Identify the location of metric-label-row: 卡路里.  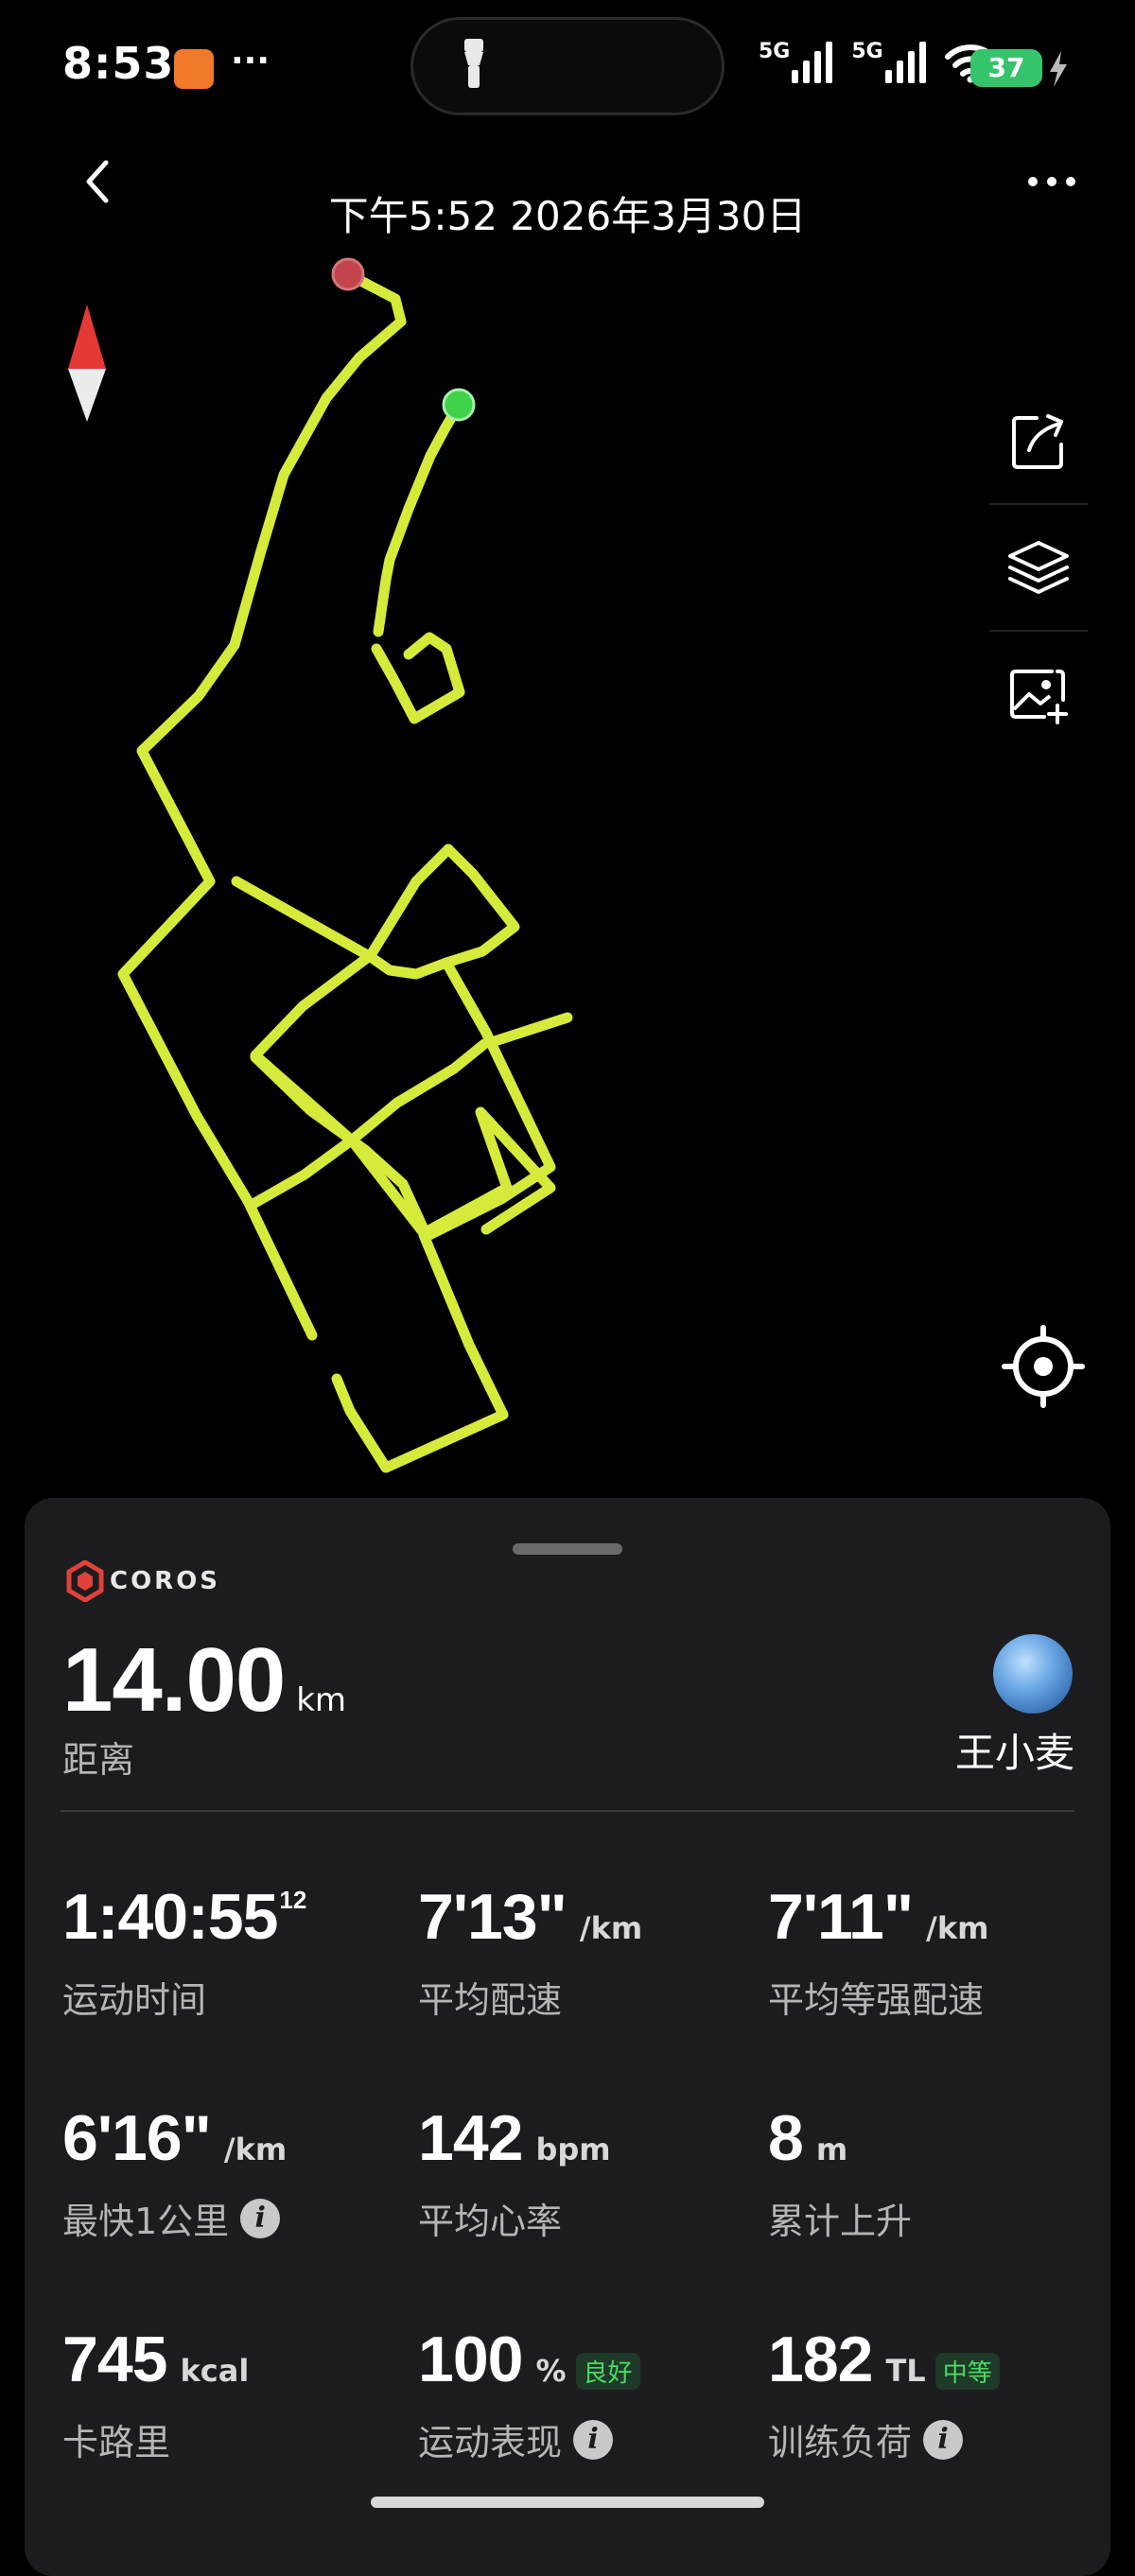
(155, 2439).